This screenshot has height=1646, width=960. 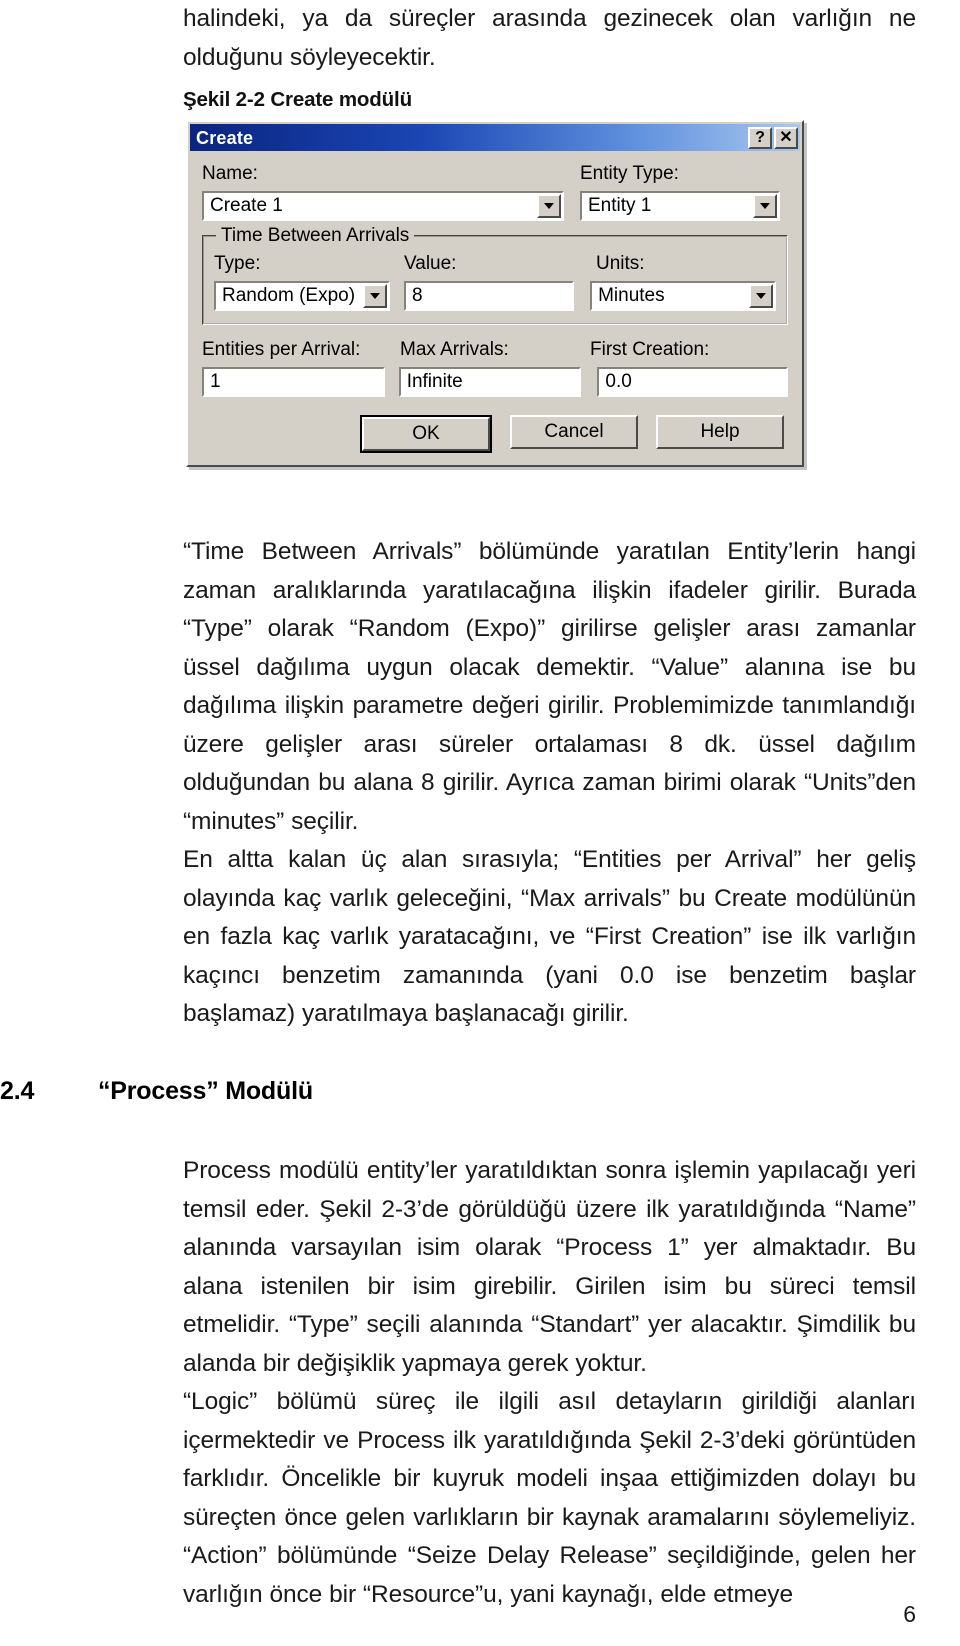 What do you see at coordinates (495, 264) in the screenshot?
I see `tba-labels-row: Type: Value: Units:` at bounding box center [495, 264].